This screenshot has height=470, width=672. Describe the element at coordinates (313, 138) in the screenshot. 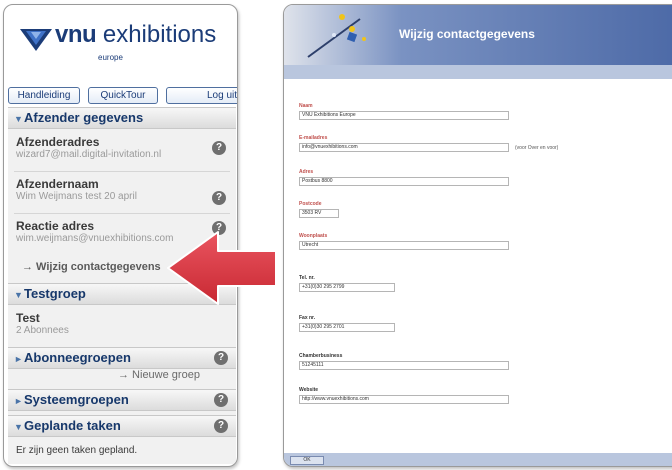

I see `field-label-email: E-mailadres` at that location.